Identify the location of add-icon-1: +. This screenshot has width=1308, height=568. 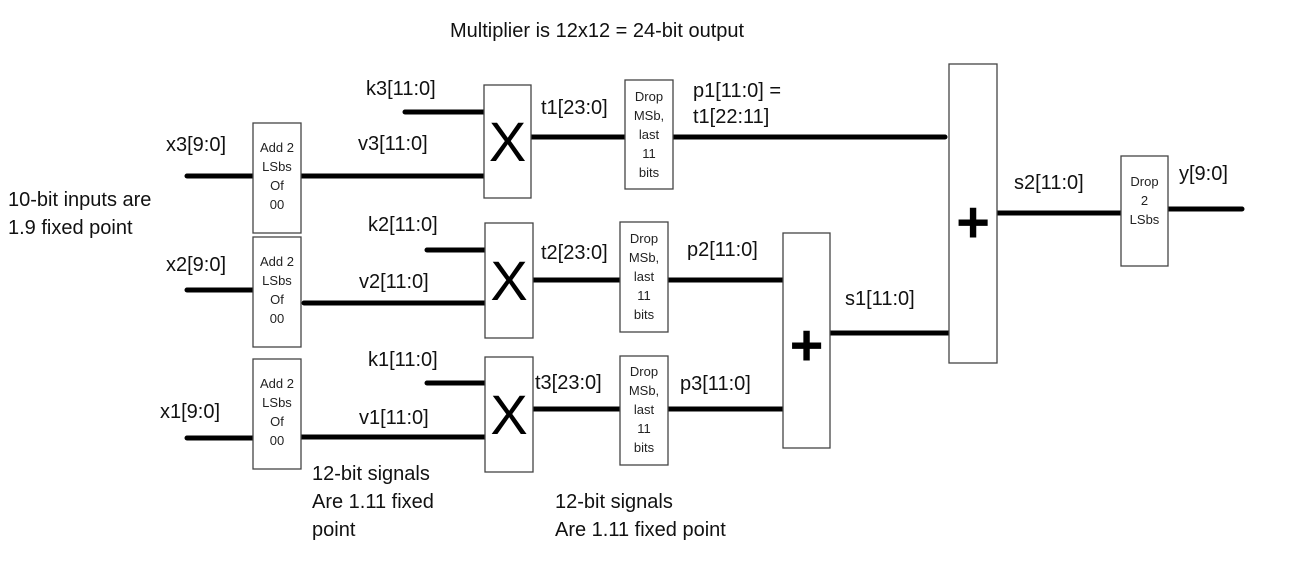
(806, 345).